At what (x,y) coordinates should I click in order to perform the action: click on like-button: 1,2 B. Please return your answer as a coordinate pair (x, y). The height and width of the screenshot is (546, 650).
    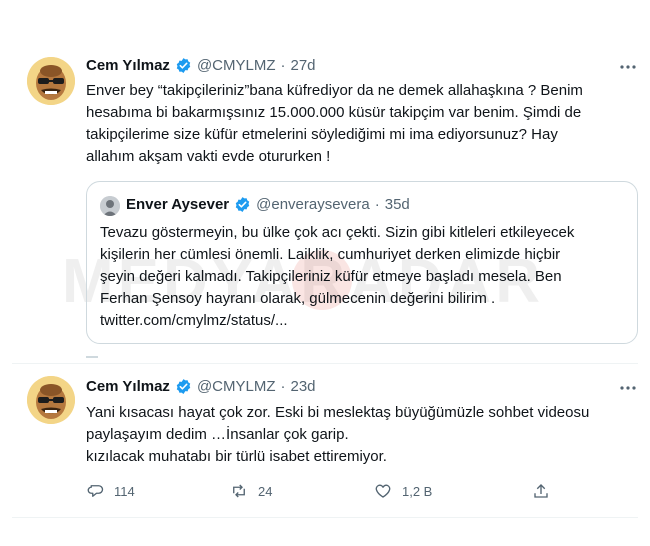
    Looking at the image, I should click on (403, 491).